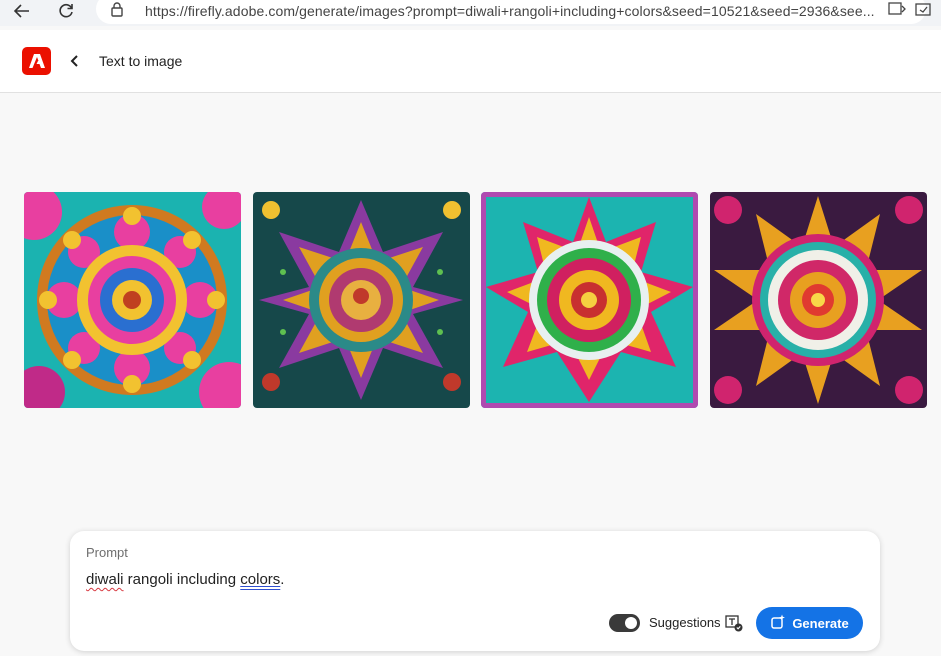  Describe the element at coordinates (624, 623) in the screenshot. I see `suggestions-toggle` at that location.